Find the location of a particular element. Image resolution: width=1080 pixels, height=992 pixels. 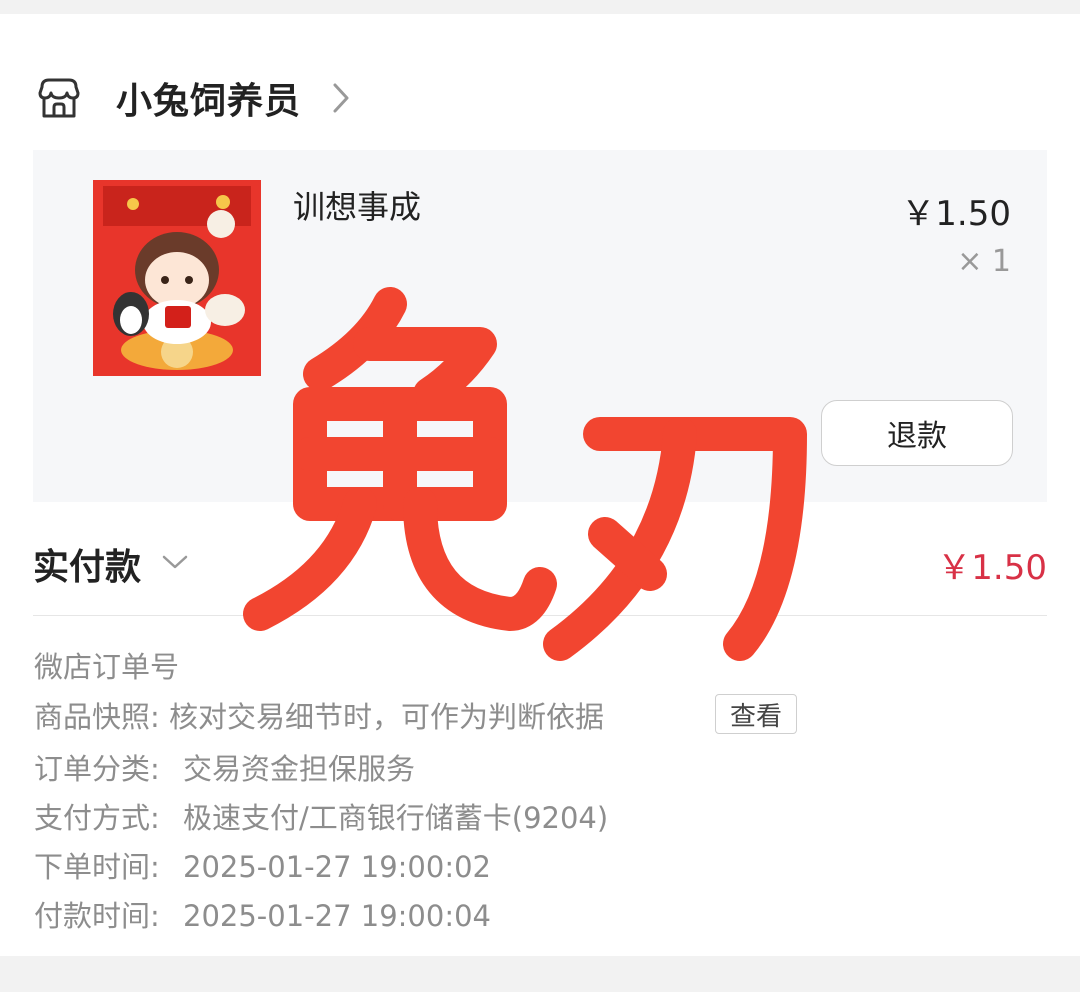

order-time-value: 2025-01-27 19:00:02 is located at coordinates (337, 867).